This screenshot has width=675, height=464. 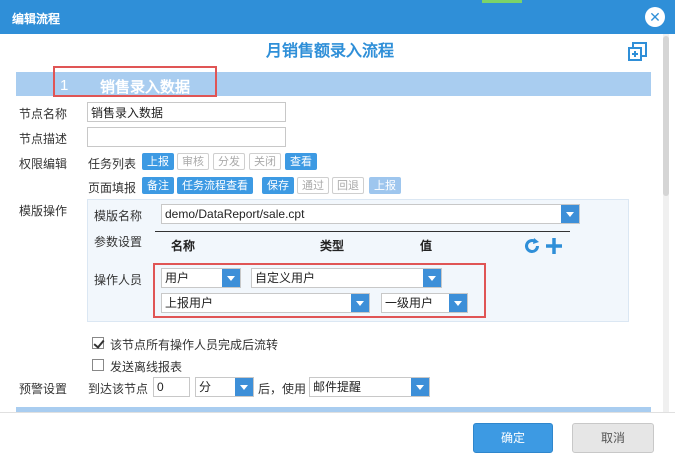 I want to click on task-list-label: 任务列表, so click(x=112, y=164).